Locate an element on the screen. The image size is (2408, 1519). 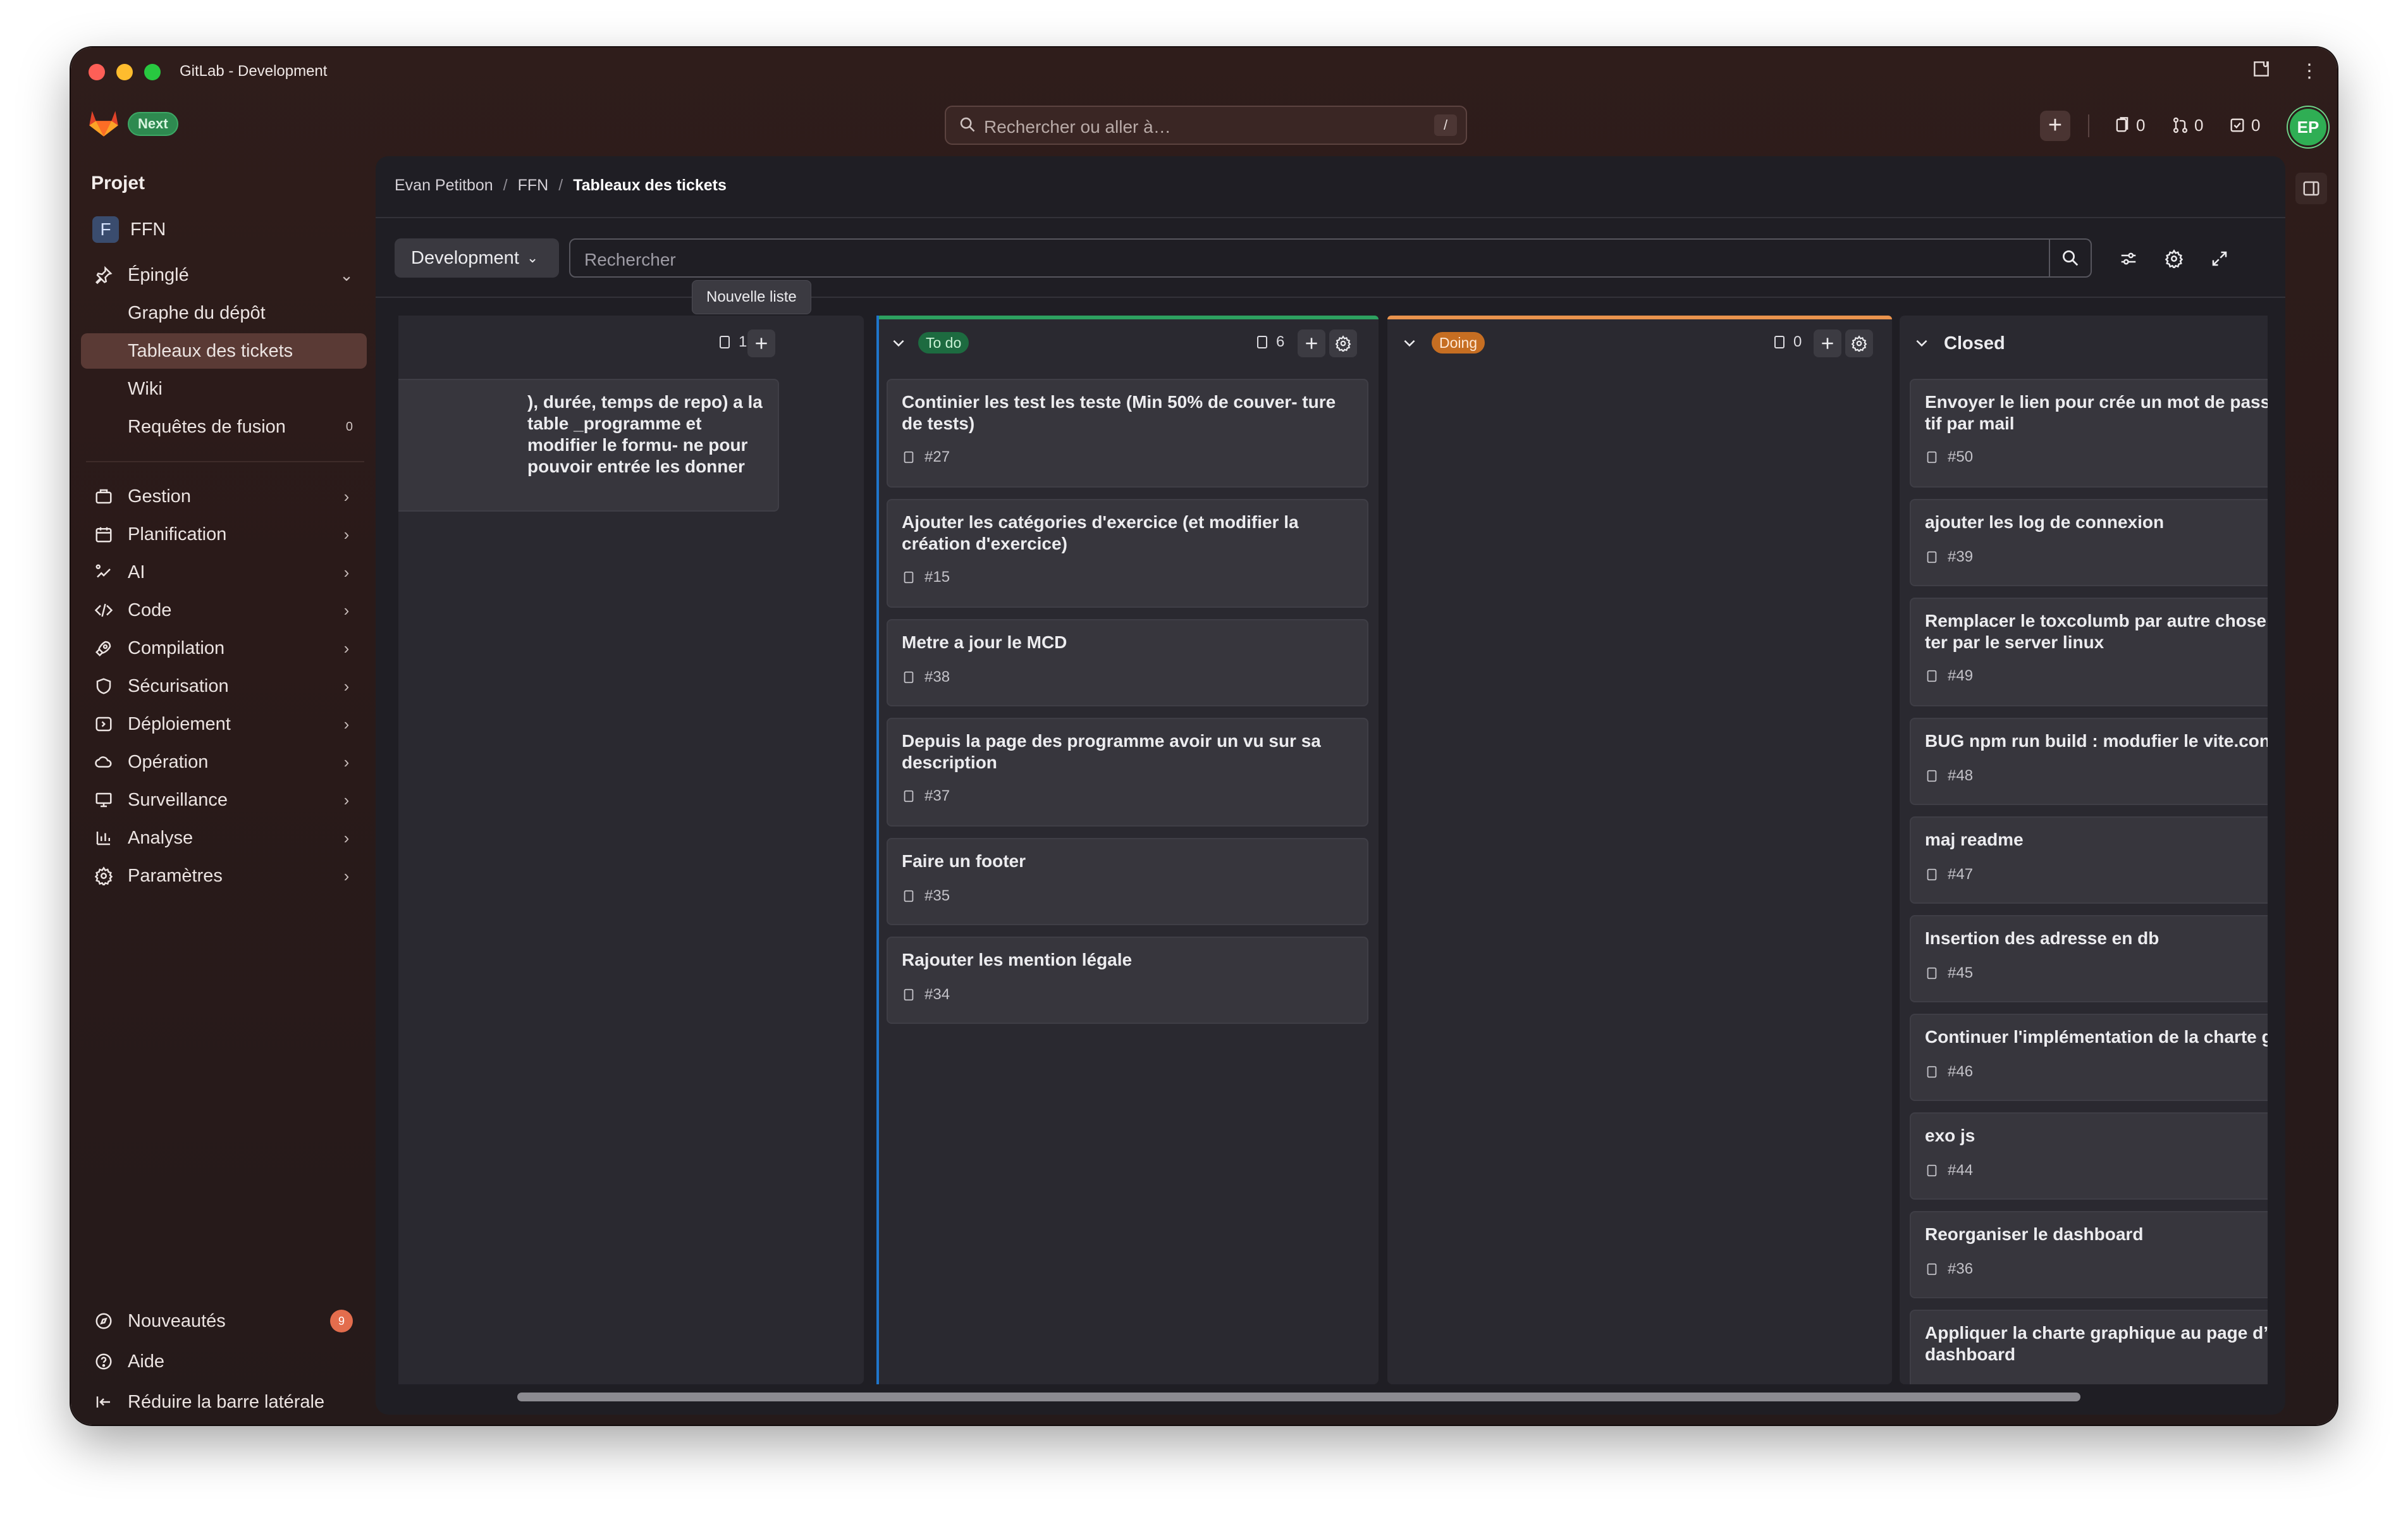
board-filter-input: Rechercher is located at coordinates (1330, 258).